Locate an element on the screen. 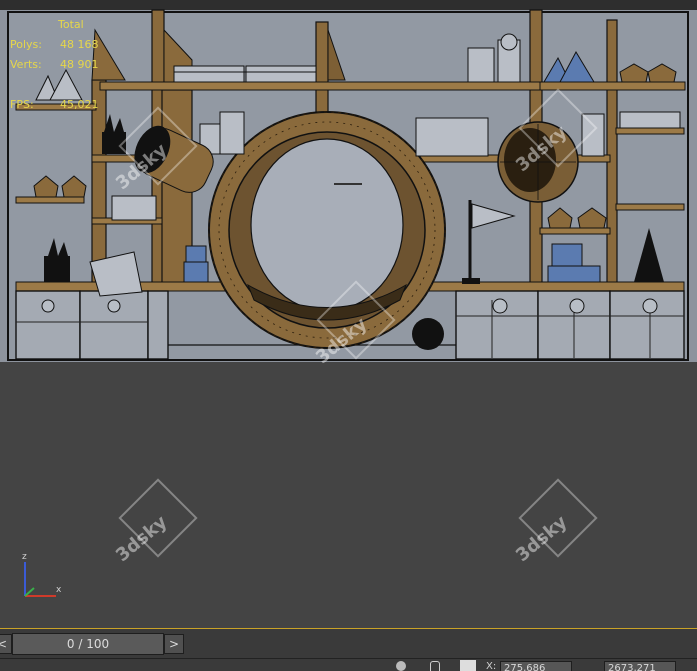 The width and height of the screenshot is (697, 671). time-slider-bar: < 0 / 100 > is located at coordinates (348, 643).